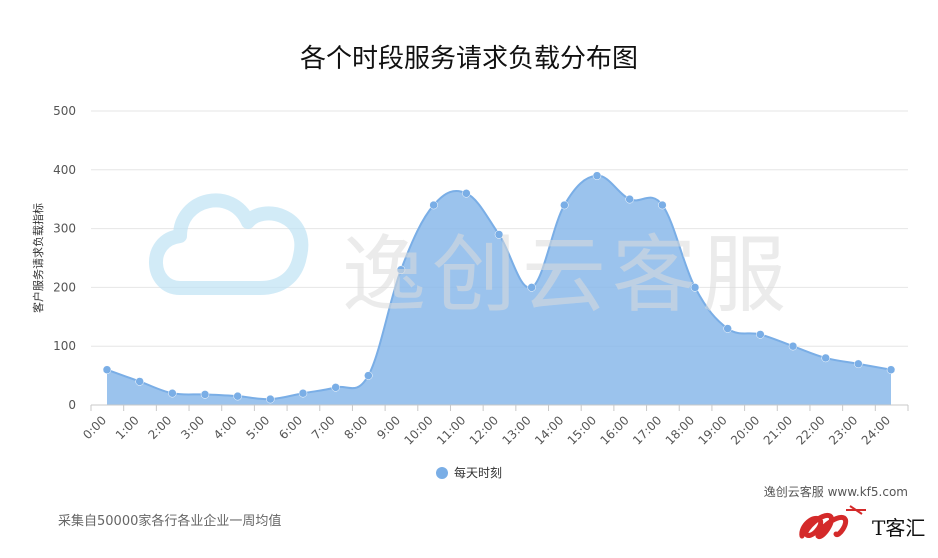 The width and height of the screenshot is (938, 558). Describe the element at coordinates (647, 430) in the screenshot. I see `x-tick-label: 17:00` at that location.